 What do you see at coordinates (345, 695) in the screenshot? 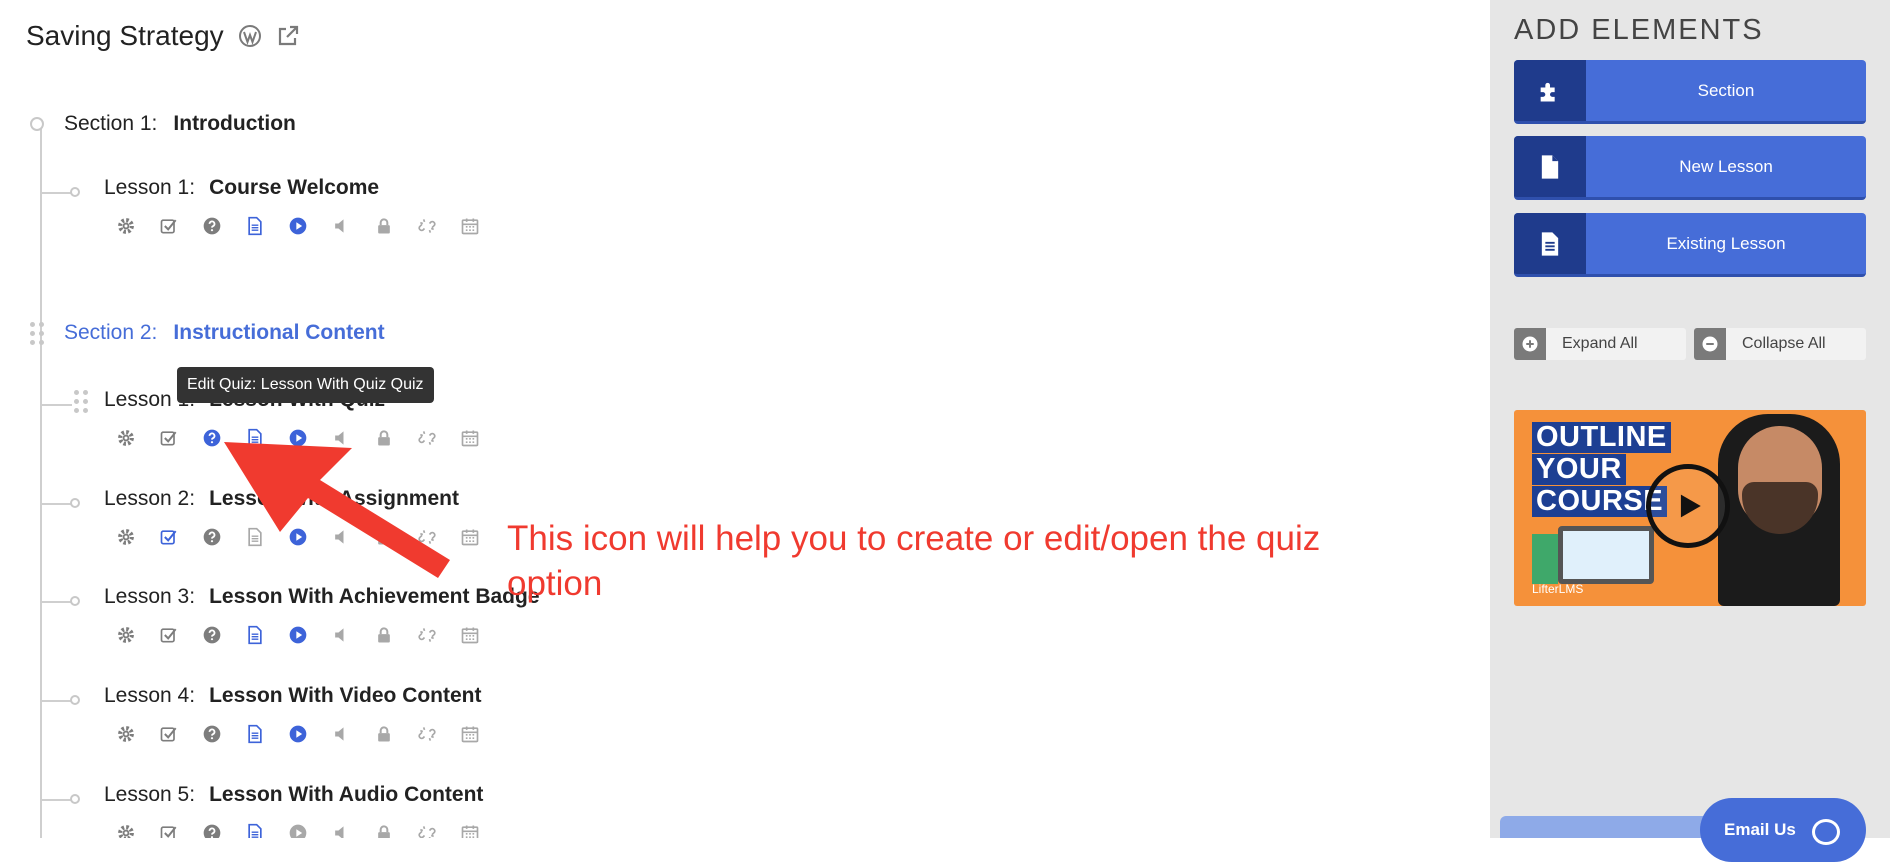
I see `lesson-name: Lesson With Video Content` at bounding box center [345, 695].